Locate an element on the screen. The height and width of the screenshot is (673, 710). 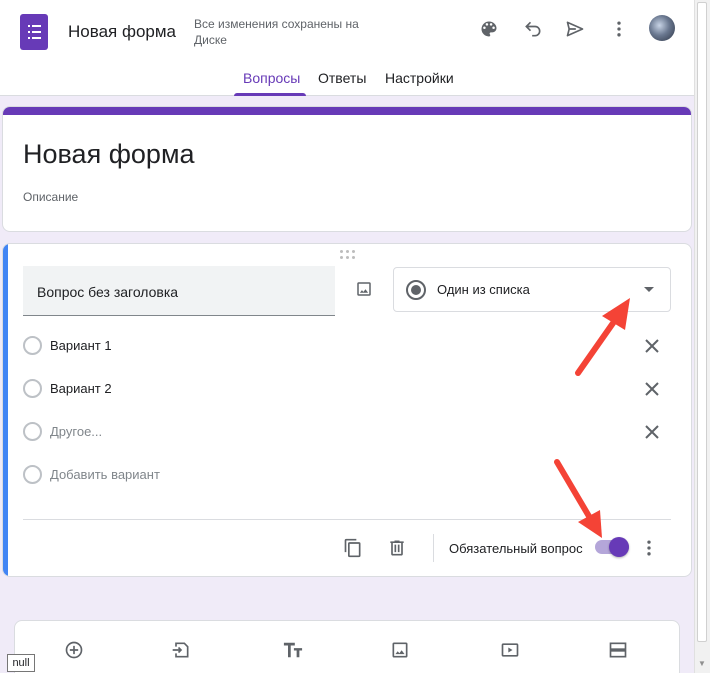
duplicate-icon is located at coordinates (353, 548).